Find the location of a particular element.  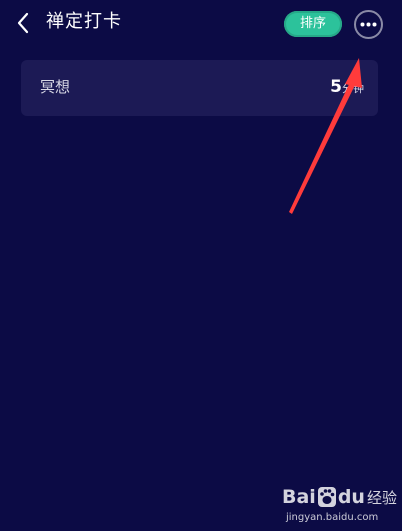

watermark-brand-right: du is located at coordinates (351, 497).